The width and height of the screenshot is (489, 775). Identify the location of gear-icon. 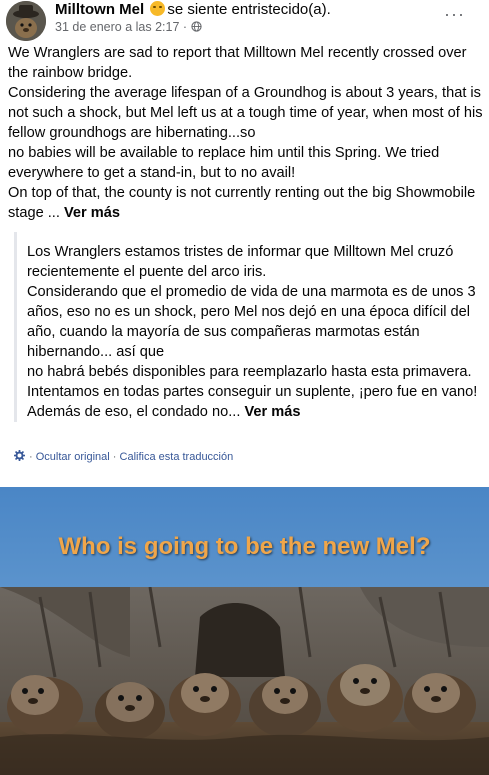
(19, 455).